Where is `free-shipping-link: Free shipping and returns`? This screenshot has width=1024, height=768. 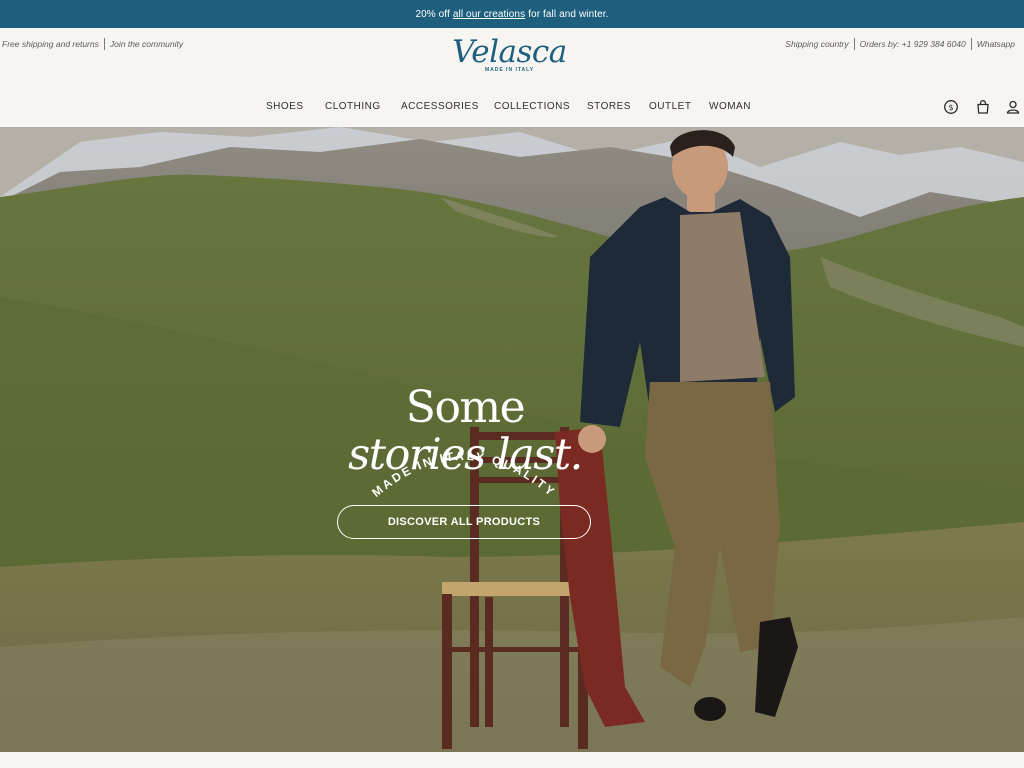 free-shipping-link: Free shipping and returns is located at coordinates (50, 44).